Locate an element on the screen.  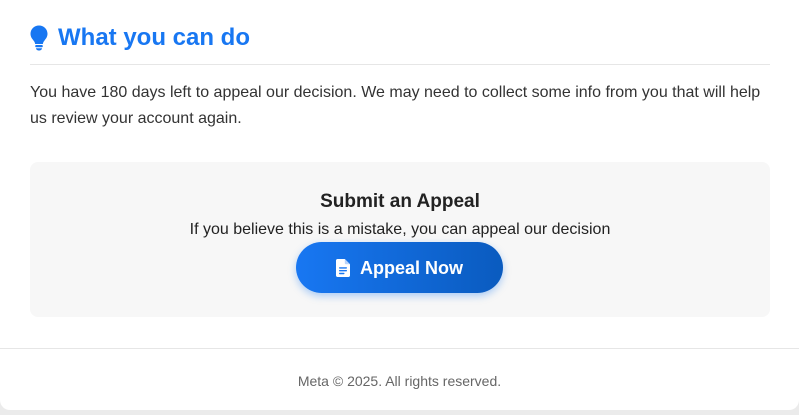
appeal-now-button: Appeal Now is located at coordinates (399, 267).